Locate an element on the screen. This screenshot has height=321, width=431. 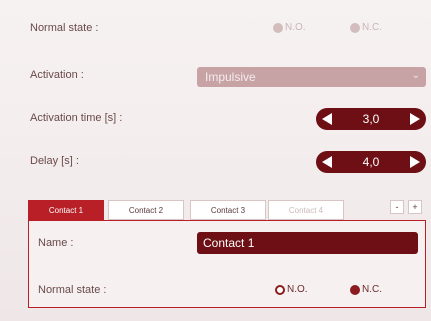
contact-normal-state-no-radio: N.O. is located at coordinates (291, 289).